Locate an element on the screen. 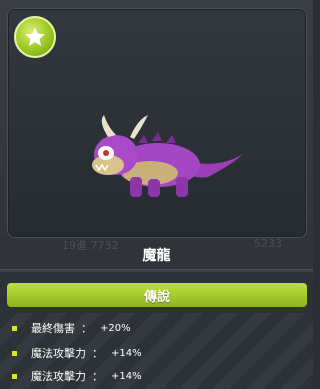 The width and height of the screenshot is (320, 389). purple-dragon-image is located at coordinates (167, 156).